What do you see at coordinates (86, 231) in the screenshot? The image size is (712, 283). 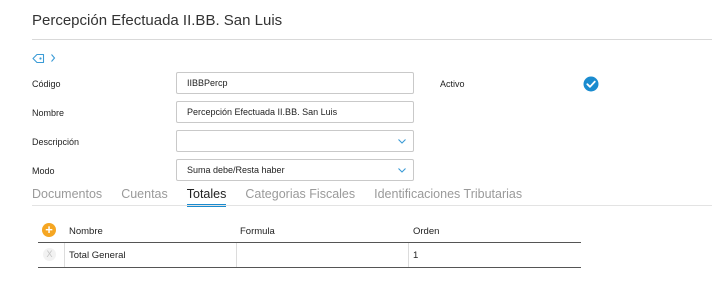 I see `column-header-nombre: Nombre` at bounding box center [86, 231].